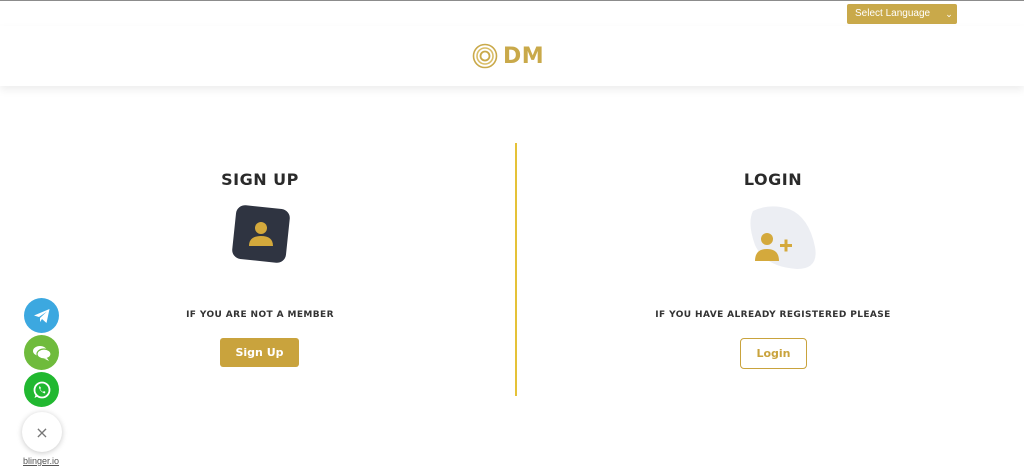  I want to click on site-header: DM, so click(512, 56).